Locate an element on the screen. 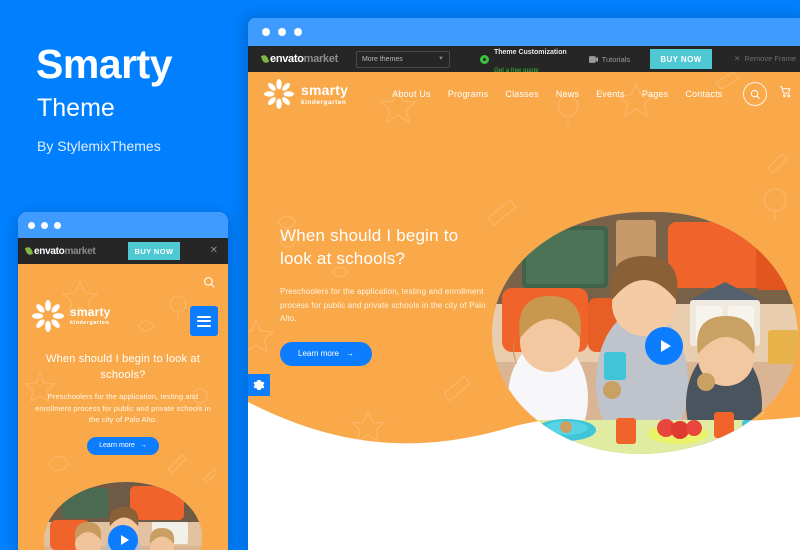 Image resolution: width=800 pixels, height=550 pixels. more-themes-label: More themes is located at coordinates (382, 59).